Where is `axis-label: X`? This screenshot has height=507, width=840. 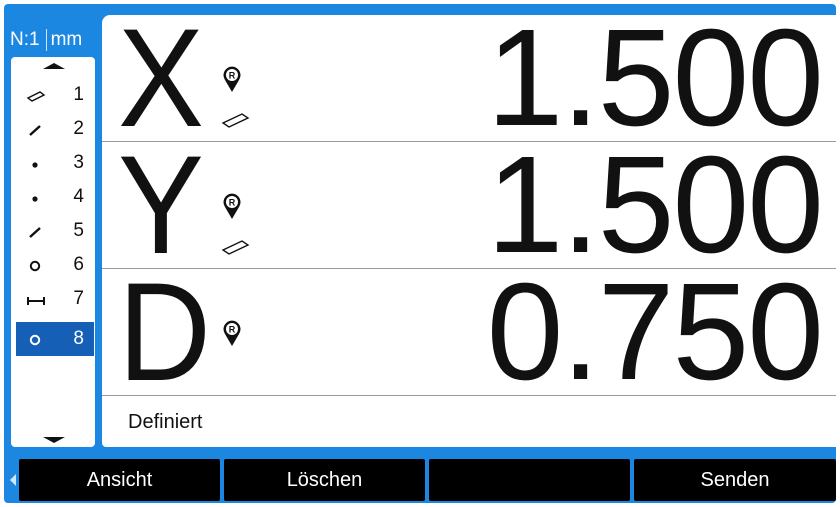 axis-label: X is located at coordinates (161, 85).